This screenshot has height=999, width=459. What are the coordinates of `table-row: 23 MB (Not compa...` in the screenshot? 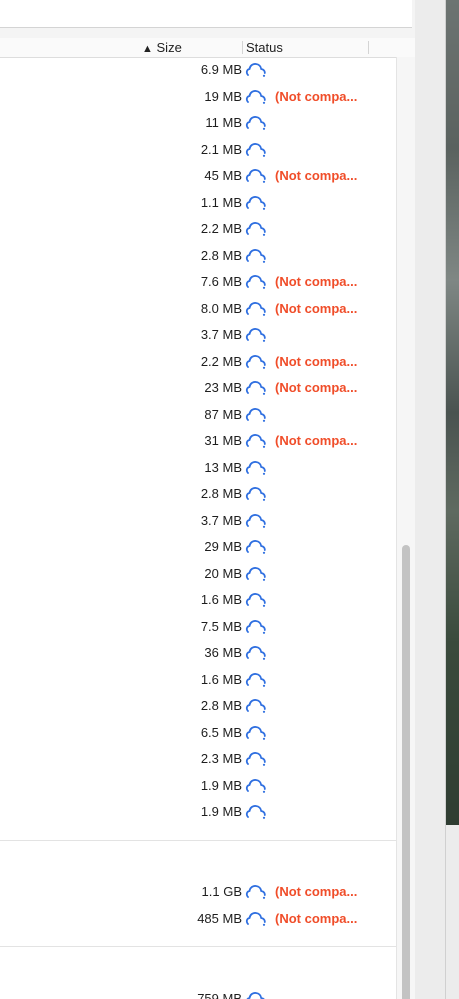 It's located at (200, 388).